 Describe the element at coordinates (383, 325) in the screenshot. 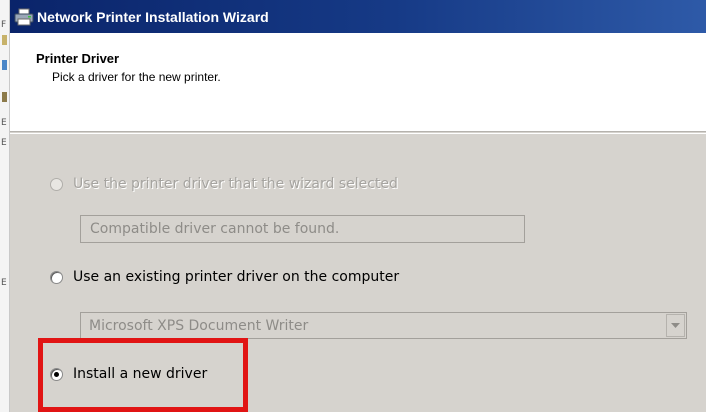

I see `existing-driver-select: Microsoft XPS Document Writer` at that location.